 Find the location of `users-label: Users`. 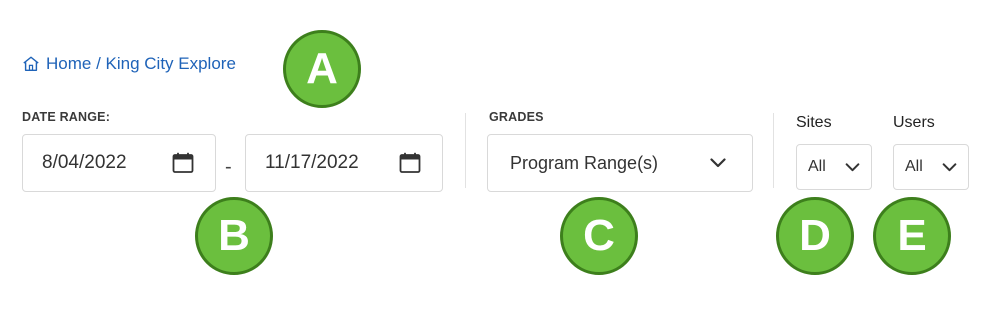

users-label: Users is located at coordinates (914, 122).